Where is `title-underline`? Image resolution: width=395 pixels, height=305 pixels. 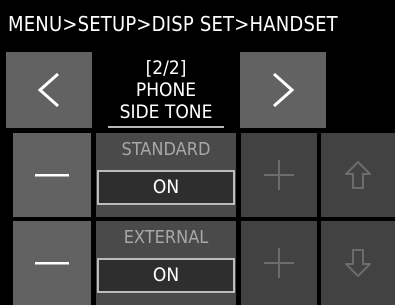
title-underline is located at coordinates (166, 127).